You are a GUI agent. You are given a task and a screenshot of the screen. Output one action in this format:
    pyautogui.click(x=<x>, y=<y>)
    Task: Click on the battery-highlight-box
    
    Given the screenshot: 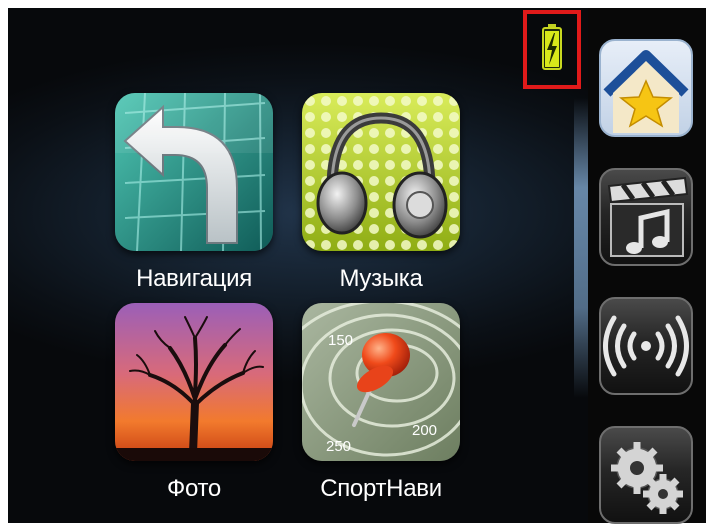 What is the action you would take?
    pyautogui.click(x=552, y=49)
    